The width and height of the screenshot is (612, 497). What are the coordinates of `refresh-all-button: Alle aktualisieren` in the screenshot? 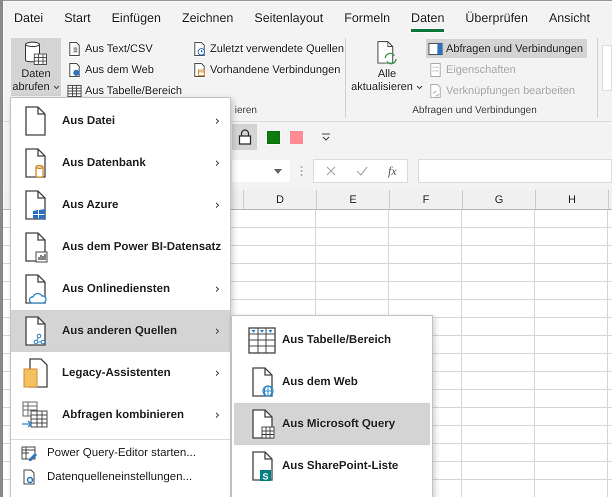 It's located at (387, 67).